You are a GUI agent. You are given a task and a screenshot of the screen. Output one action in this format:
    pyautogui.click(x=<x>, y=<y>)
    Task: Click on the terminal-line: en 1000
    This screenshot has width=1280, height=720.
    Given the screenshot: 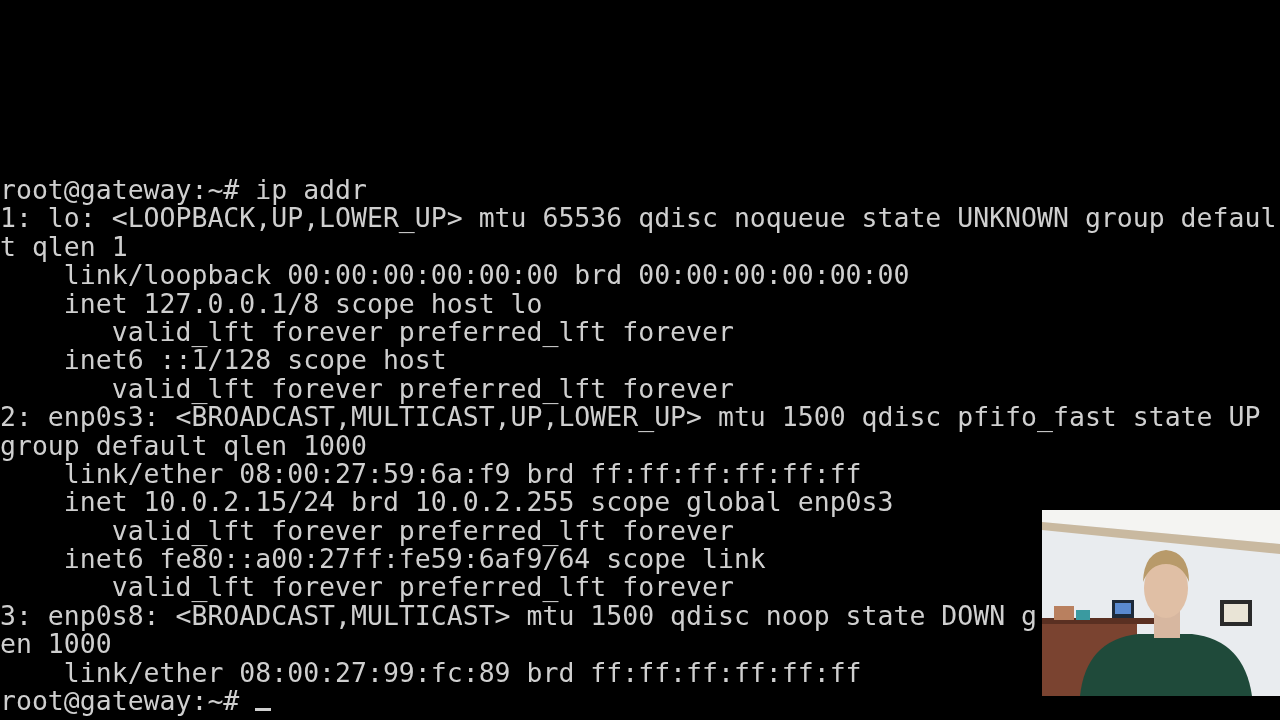 What is the action you would take?
    pyautogui.click(x=56, y=644)
    